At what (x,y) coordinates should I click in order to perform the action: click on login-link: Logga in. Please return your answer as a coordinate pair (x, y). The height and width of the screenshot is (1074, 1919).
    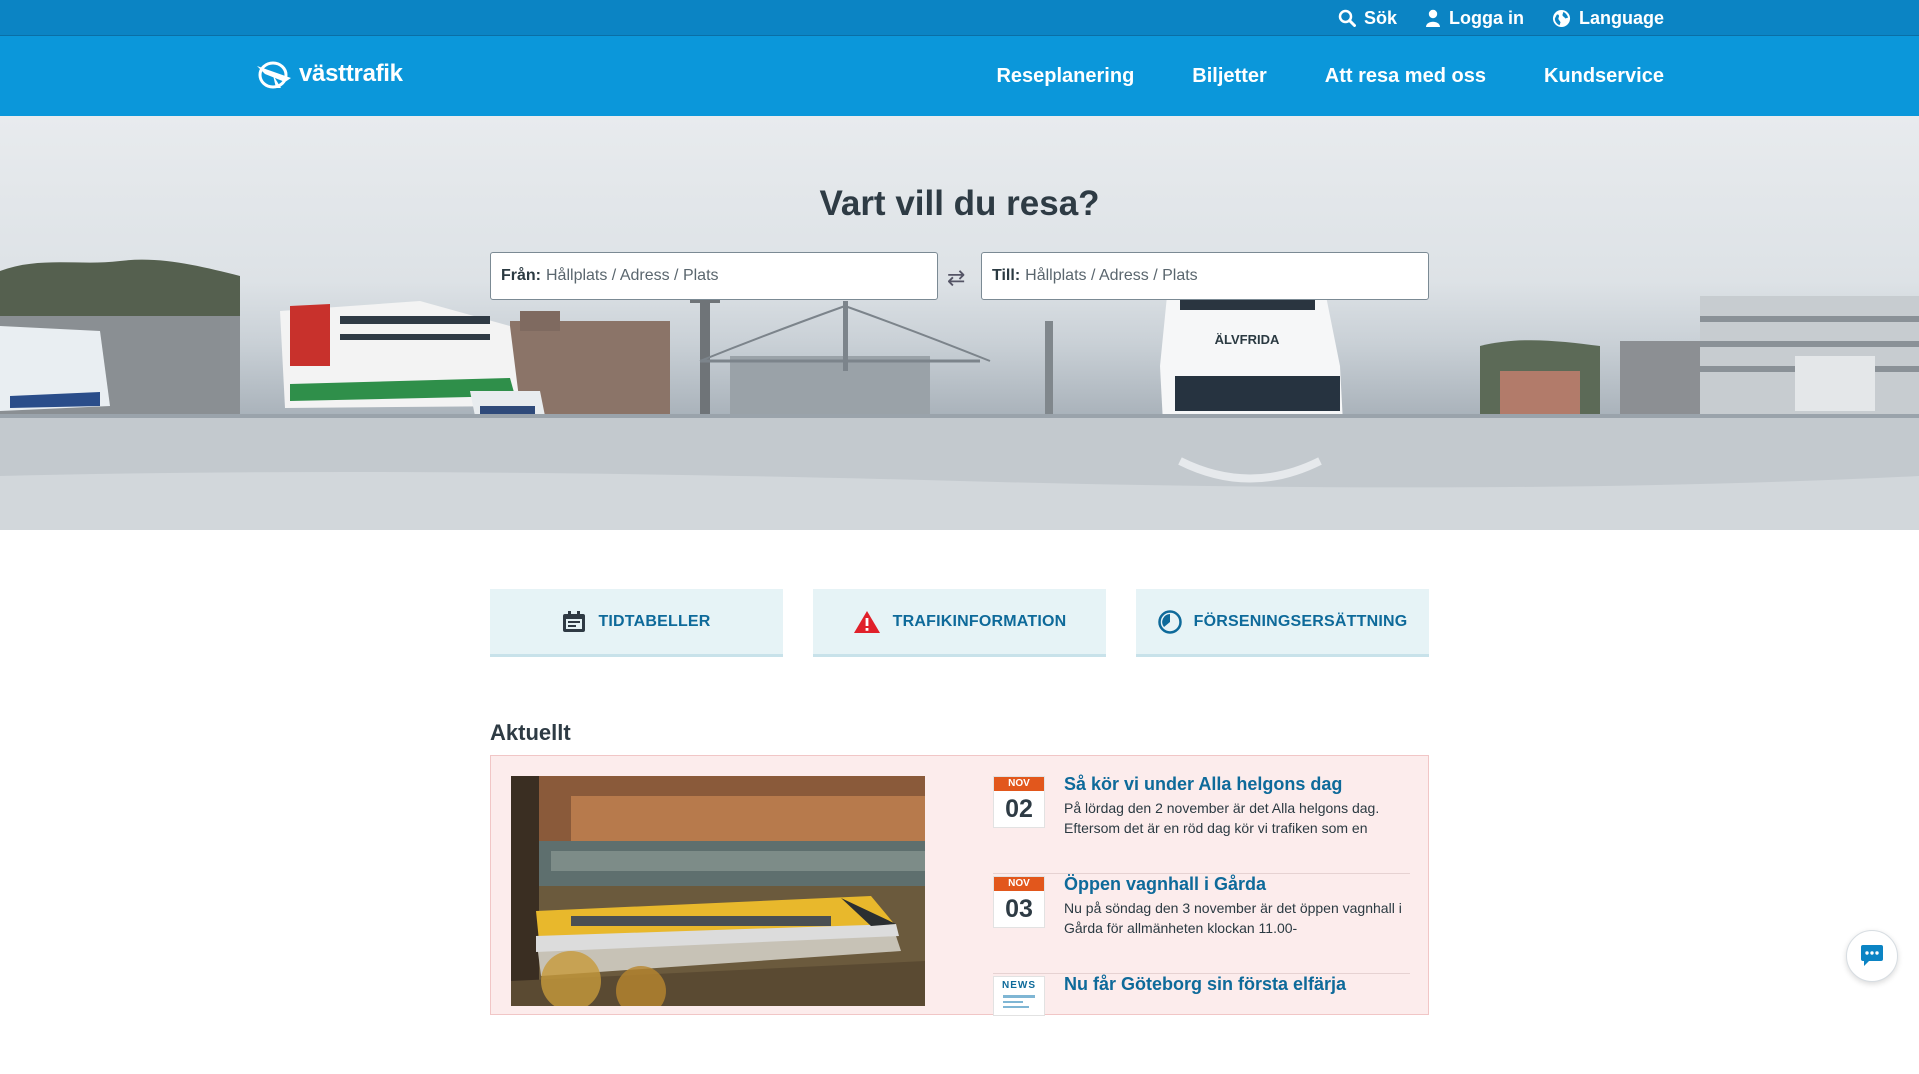
    Looking at the image, I should click on (1474, 18).